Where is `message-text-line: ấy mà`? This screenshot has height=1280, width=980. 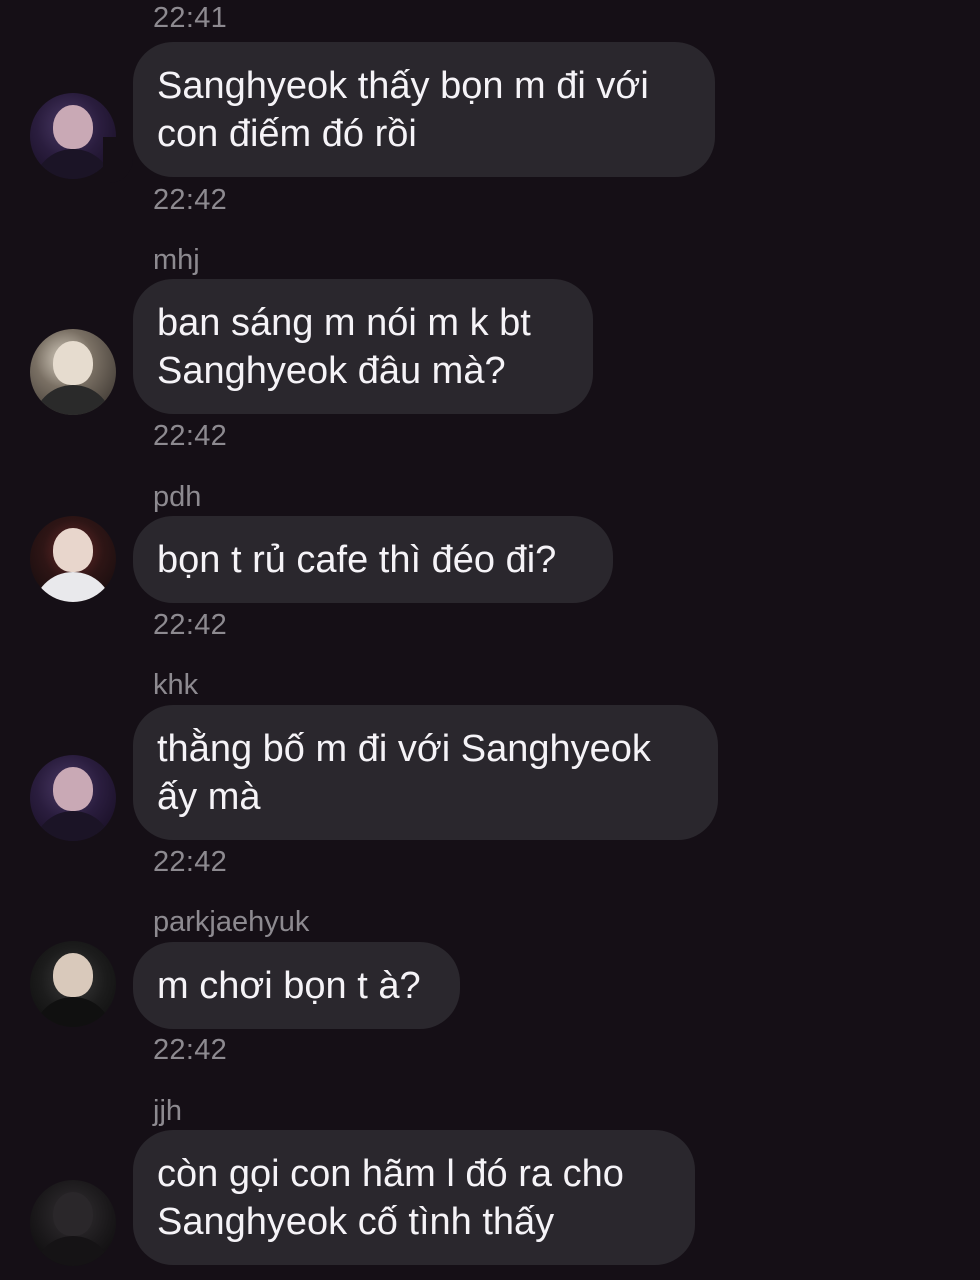 message-text-line: ấy mà is located at coordinates (209, 796).